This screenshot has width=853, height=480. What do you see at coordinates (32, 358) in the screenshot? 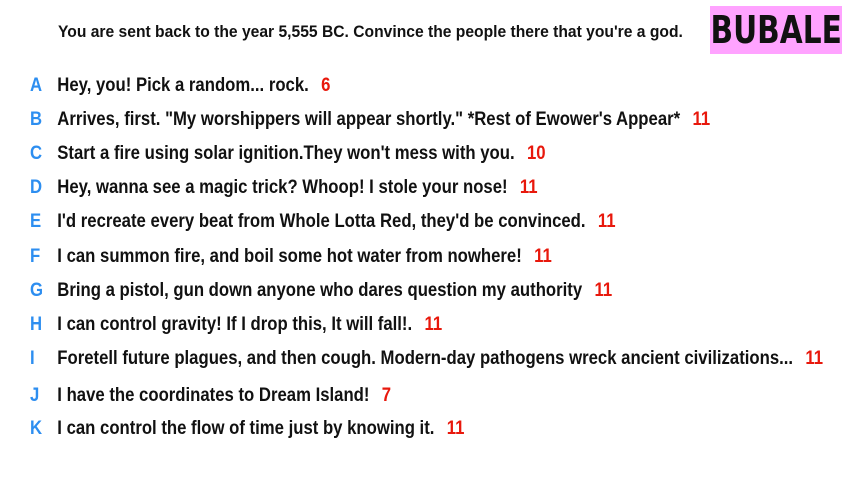
I see `answer-letter: I` at bounding box center [32, 358].